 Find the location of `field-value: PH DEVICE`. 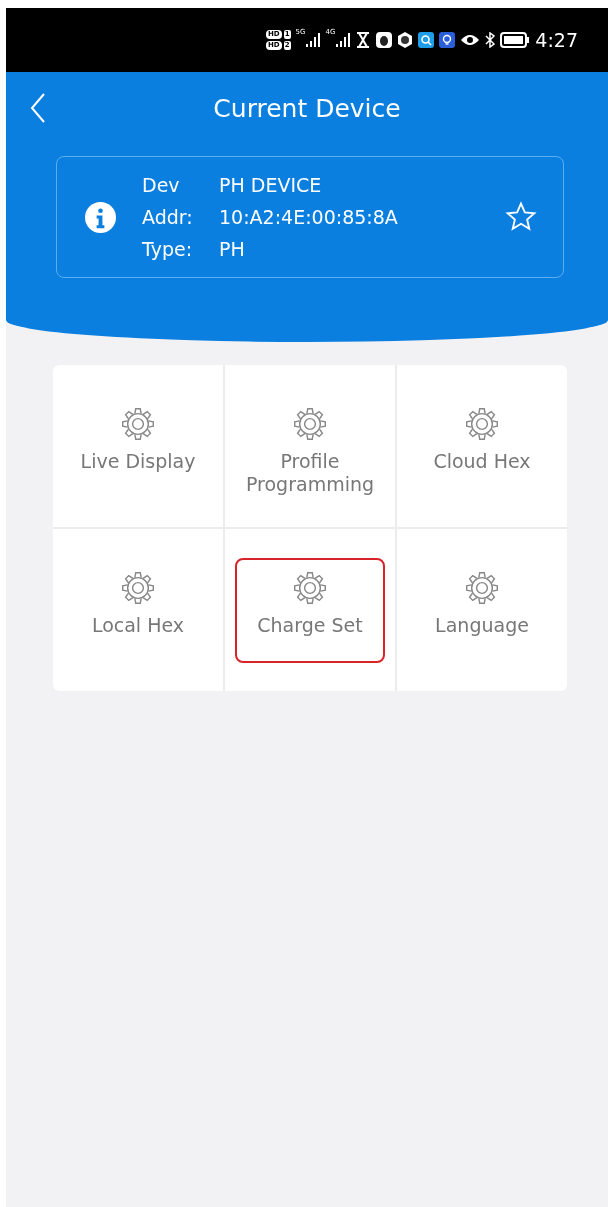

field-value: PH DEVICE is located at coordinates (270, 185).